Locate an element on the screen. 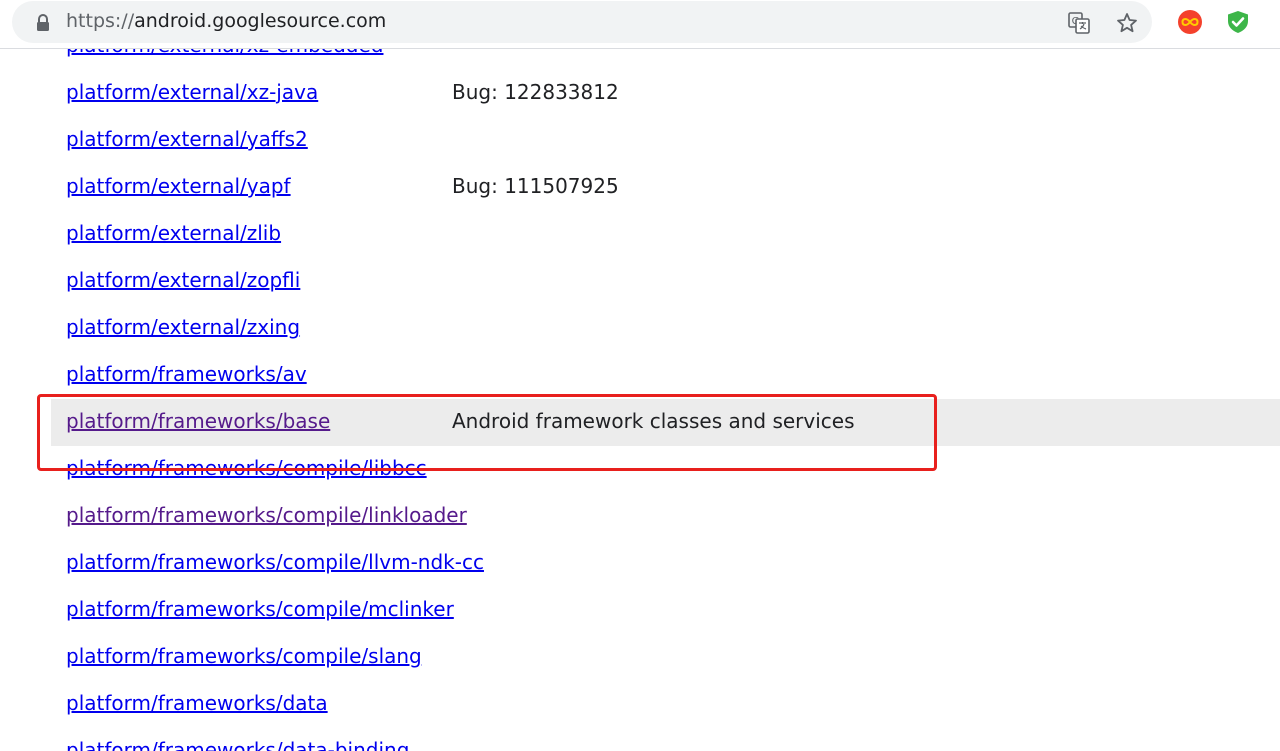 This screenshot has height=751, width=1280. address-bar: https://android.googlesource.com G is located at coordinates (582, 22).